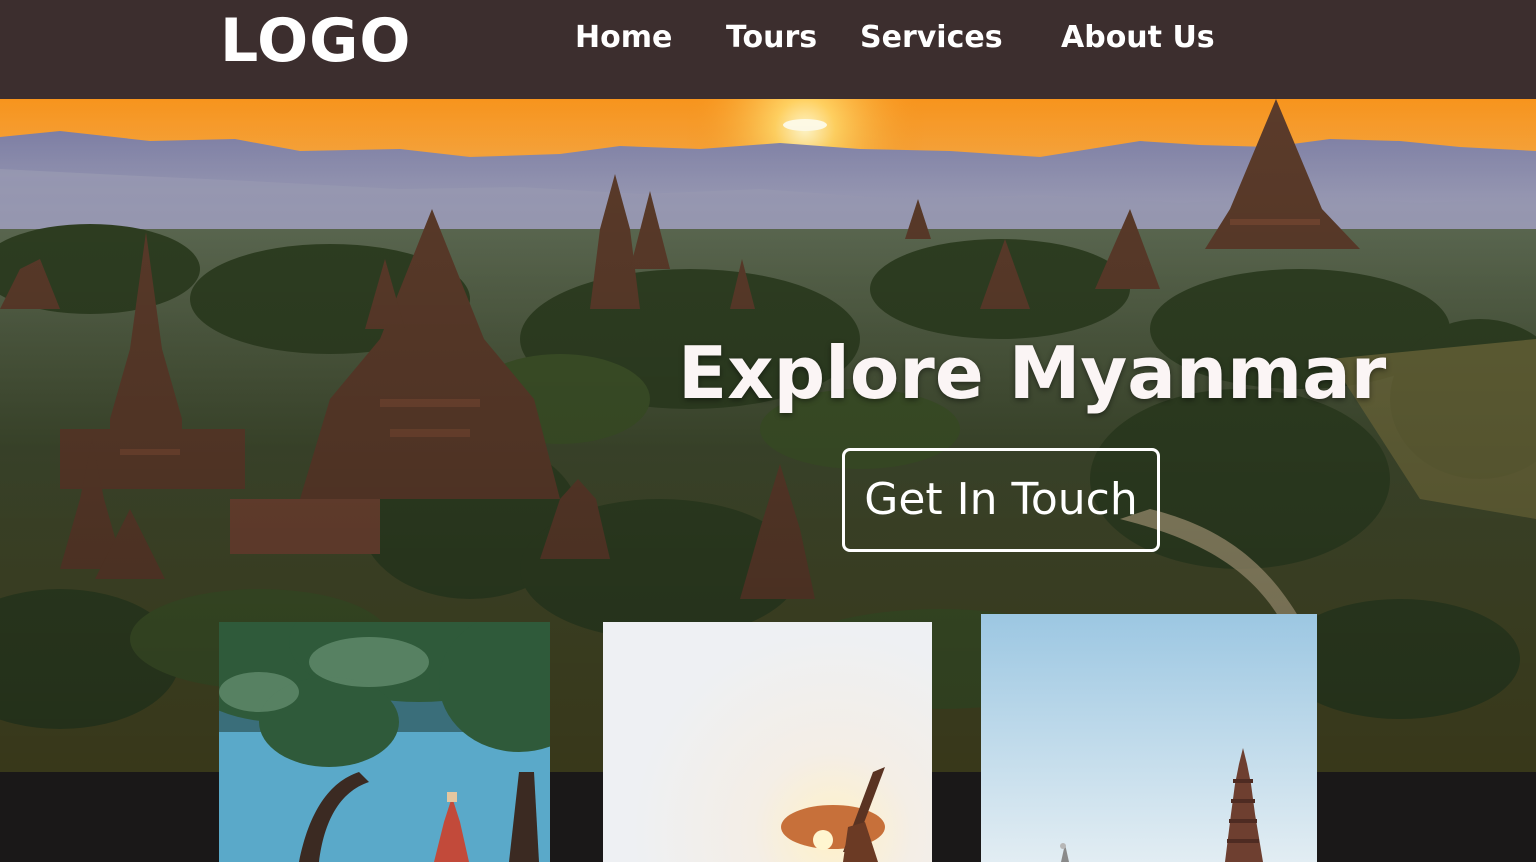 This screenshot has width=1536, height=862. I want to click on nav-link-about-us: About Us, so click(1138, 37).